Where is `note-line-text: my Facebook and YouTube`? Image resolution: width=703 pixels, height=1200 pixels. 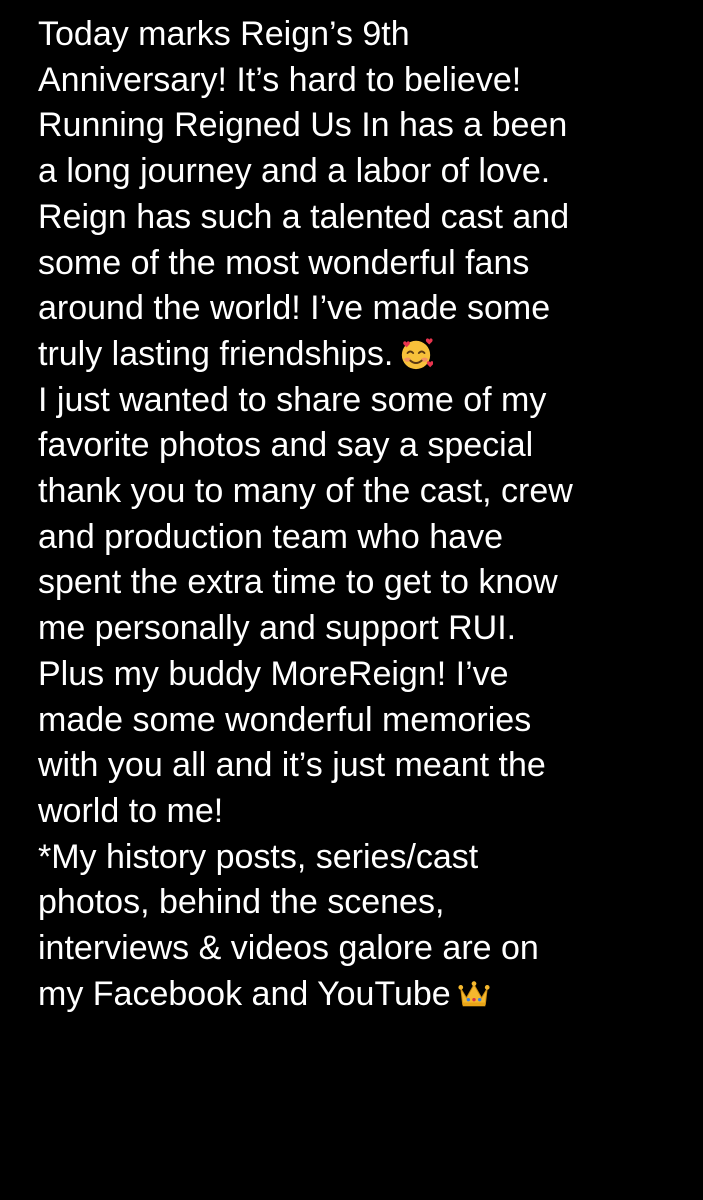
note-line-text: my Facebook and YouTube is located at coordinates (244, 993).